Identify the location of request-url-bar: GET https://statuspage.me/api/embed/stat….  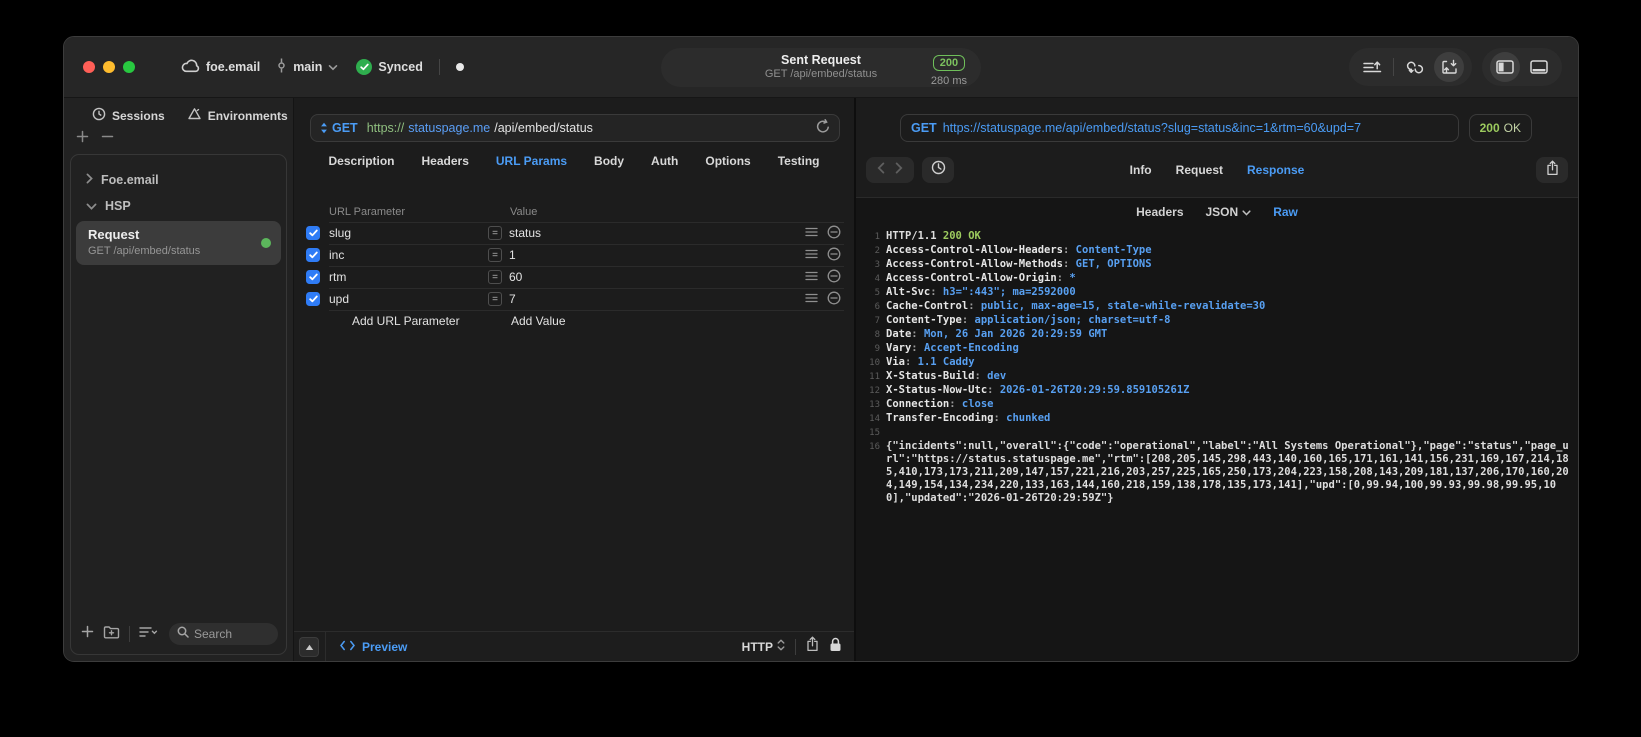
(575, 128).